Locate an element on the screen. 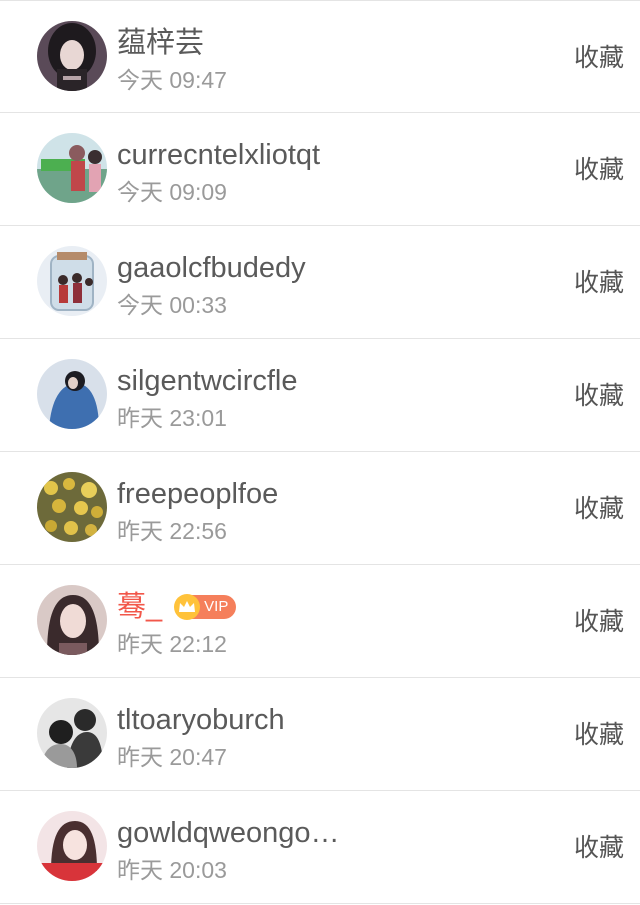  user-name: gaaolcfbudedy is located at coordinates (211, 268).